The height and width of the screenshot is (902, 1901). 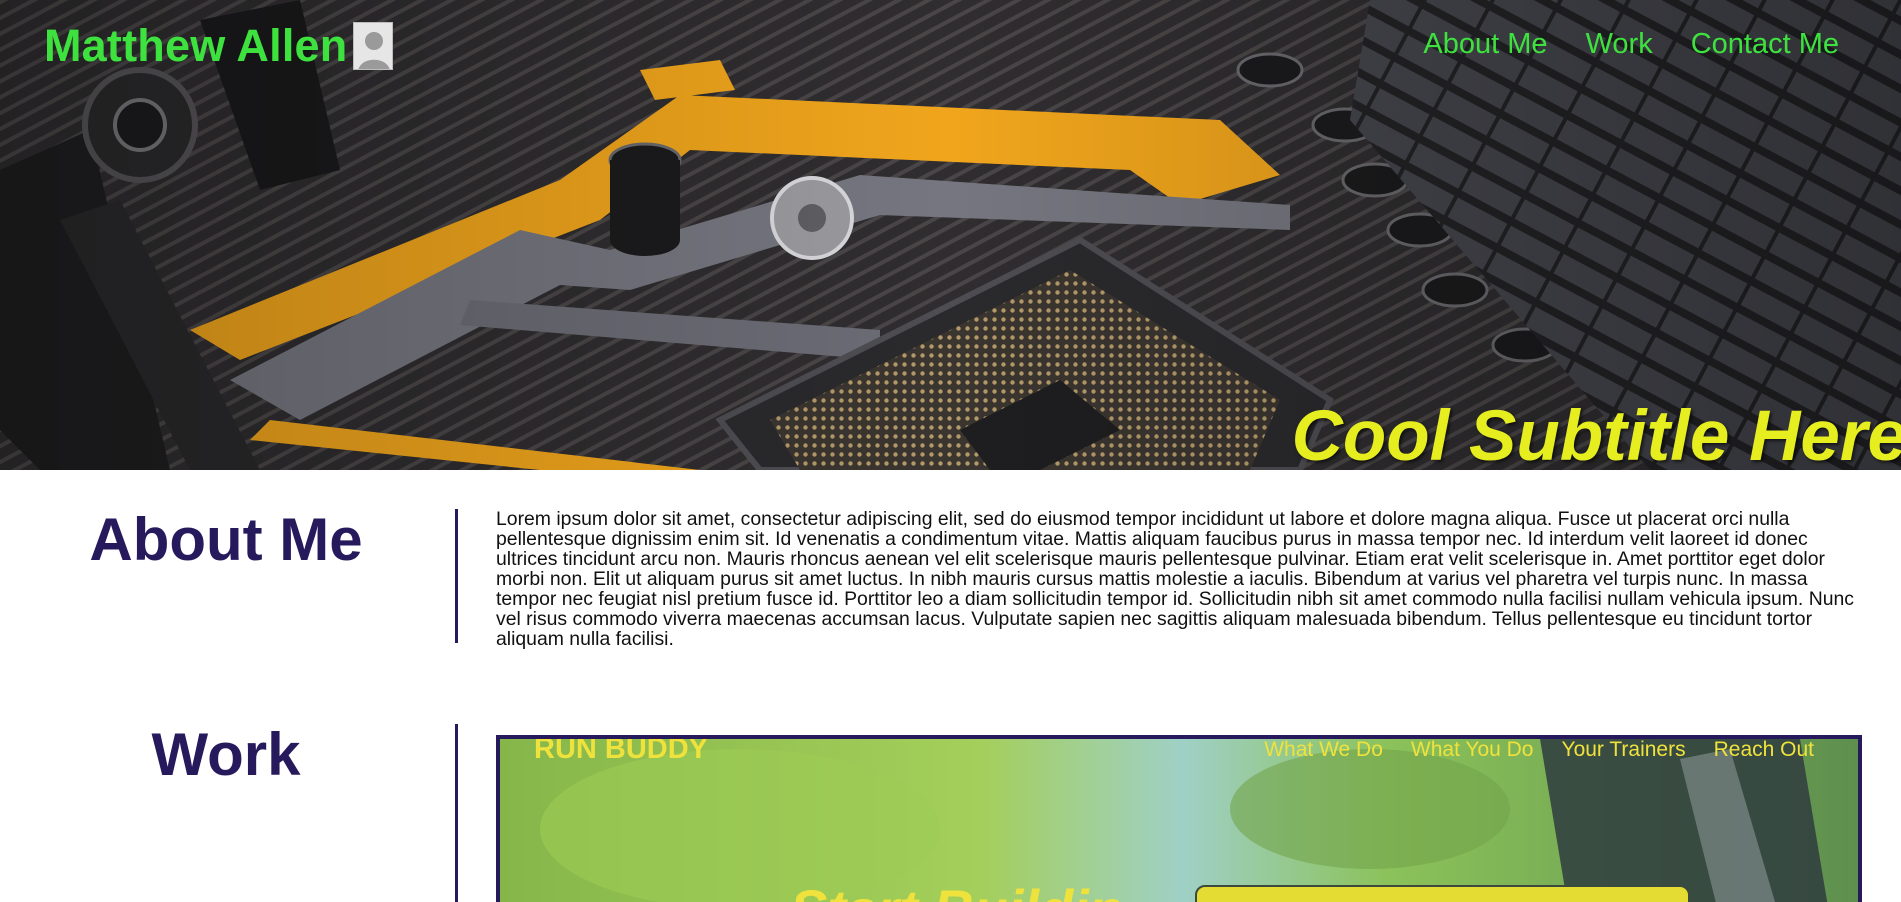 I want to click on work-divider, so click(x=456, y=813).